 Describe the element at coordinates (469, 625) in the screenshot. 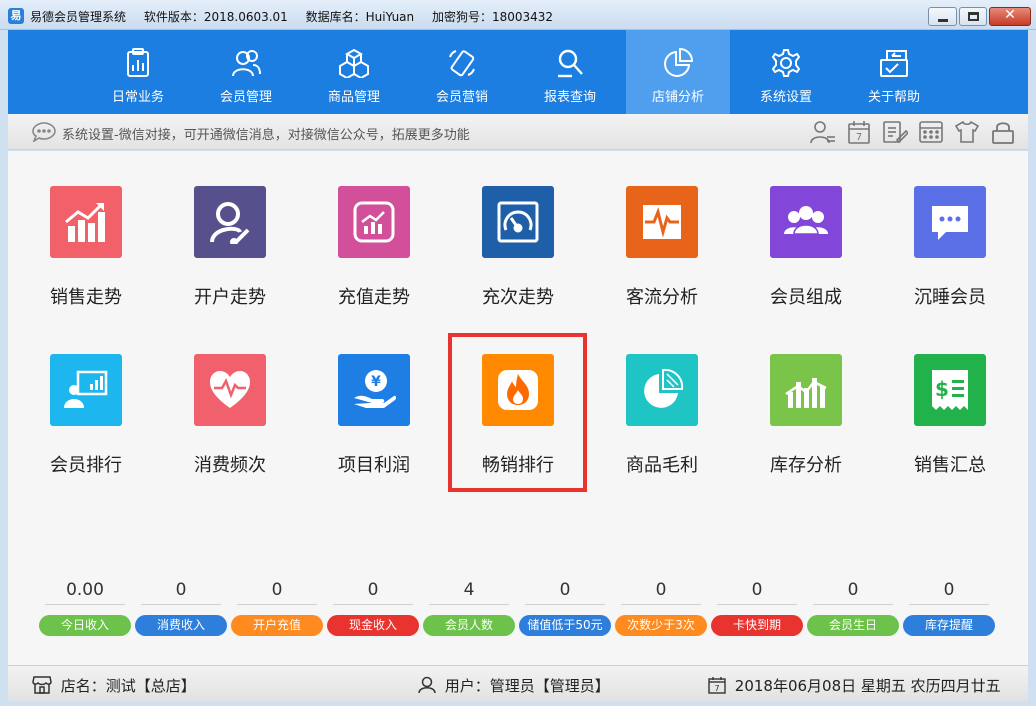

I see `stat-pill: 会员人数` at that location.